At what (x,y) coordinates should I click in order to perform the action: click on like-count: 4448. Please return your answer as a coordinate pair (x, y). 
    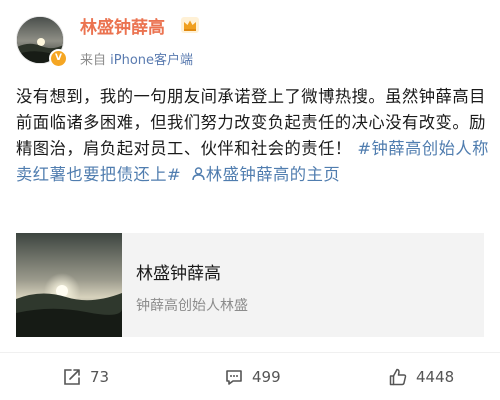
    Looking at the image, I should click on (435, 377).